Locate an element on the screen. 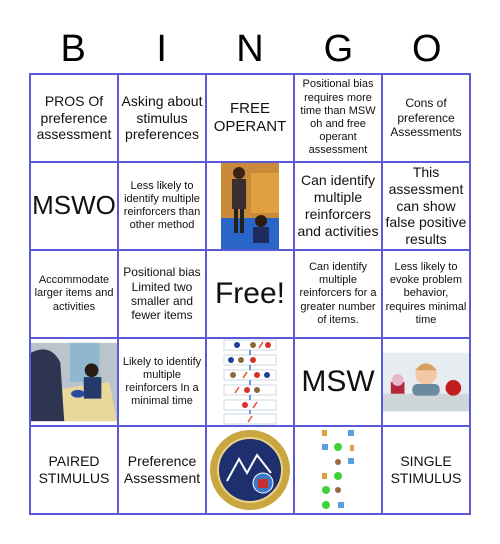 The image size is (500, 544). bingo-cell: MSW is located at coordinates (338, 382).